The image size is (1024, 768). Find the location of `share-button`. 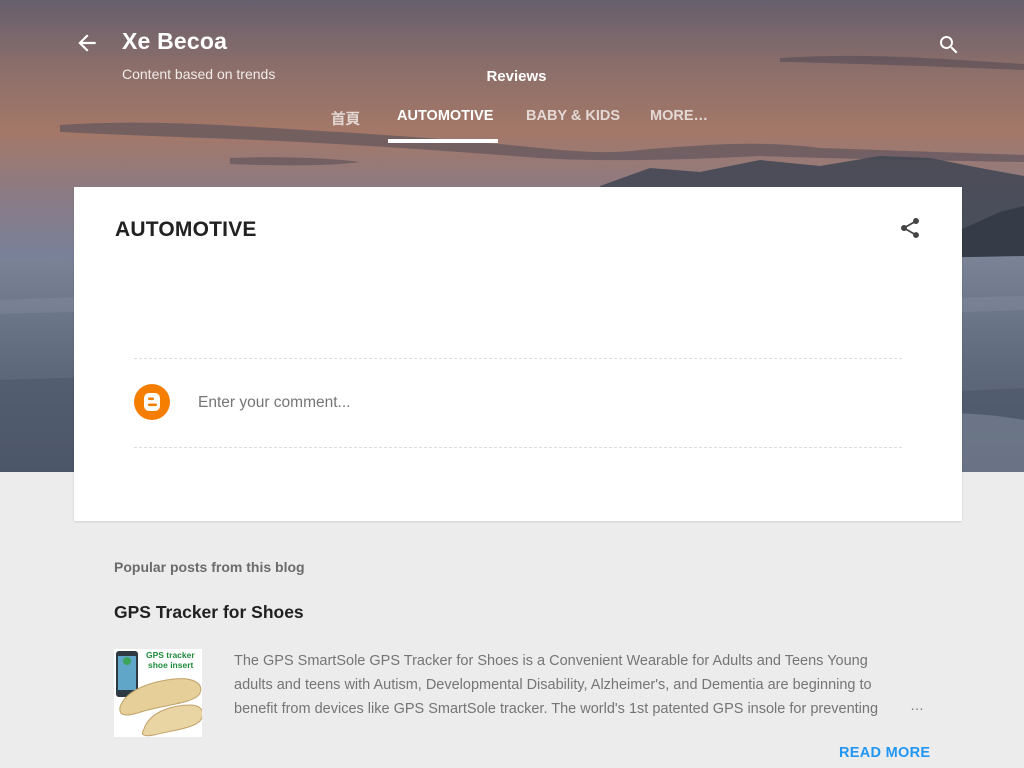

share-button is located at coordinates (910, 228).